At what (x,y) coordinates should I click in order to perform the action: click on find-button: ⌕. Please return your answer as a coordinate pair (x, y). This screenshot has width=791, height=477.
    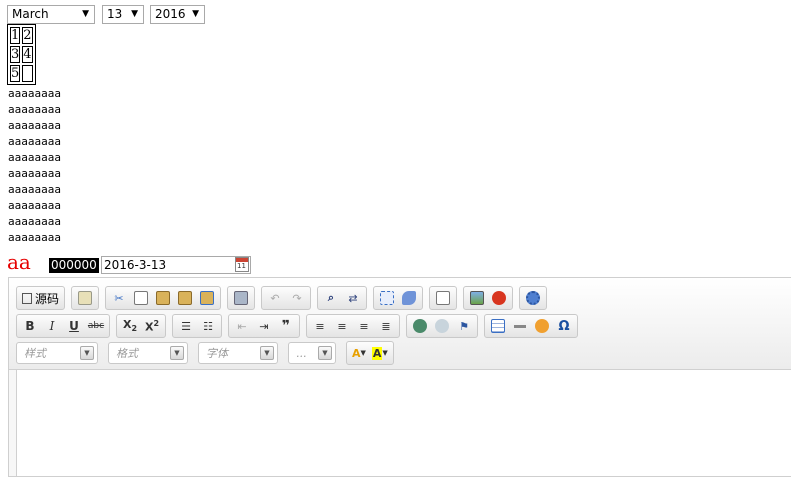
    Looking at the image, I should click on (331, 298).